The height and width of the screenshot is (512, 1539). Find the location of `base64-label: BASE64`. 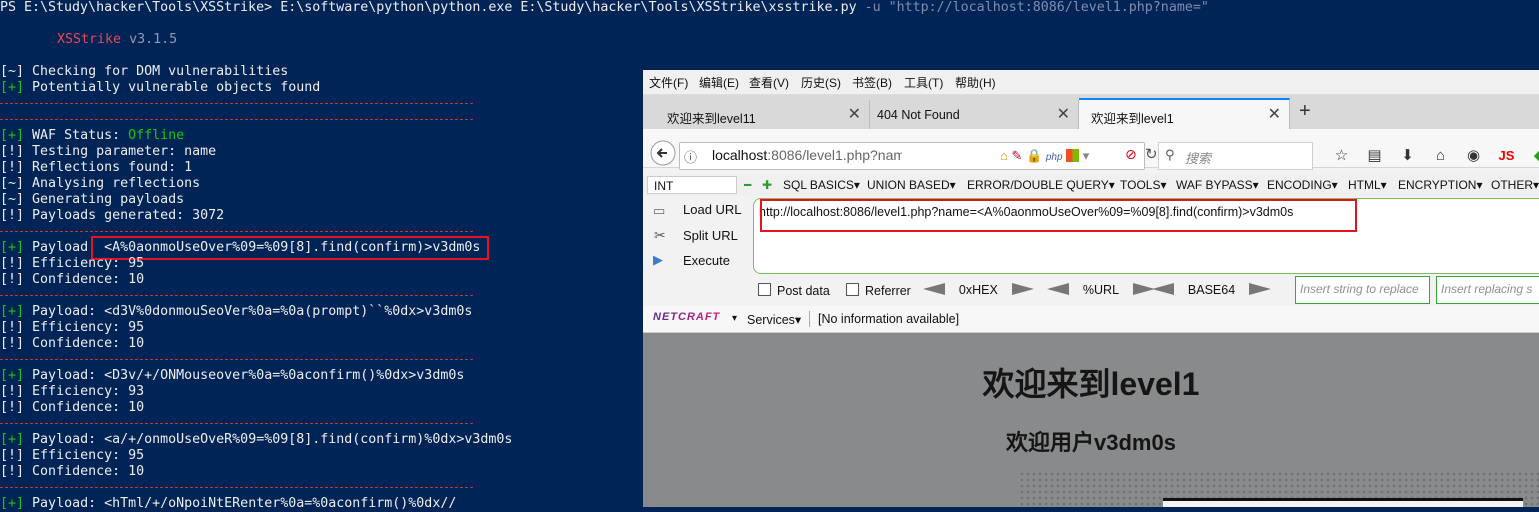

base64-label: BASE64 is located at coordinates (1211, 290).